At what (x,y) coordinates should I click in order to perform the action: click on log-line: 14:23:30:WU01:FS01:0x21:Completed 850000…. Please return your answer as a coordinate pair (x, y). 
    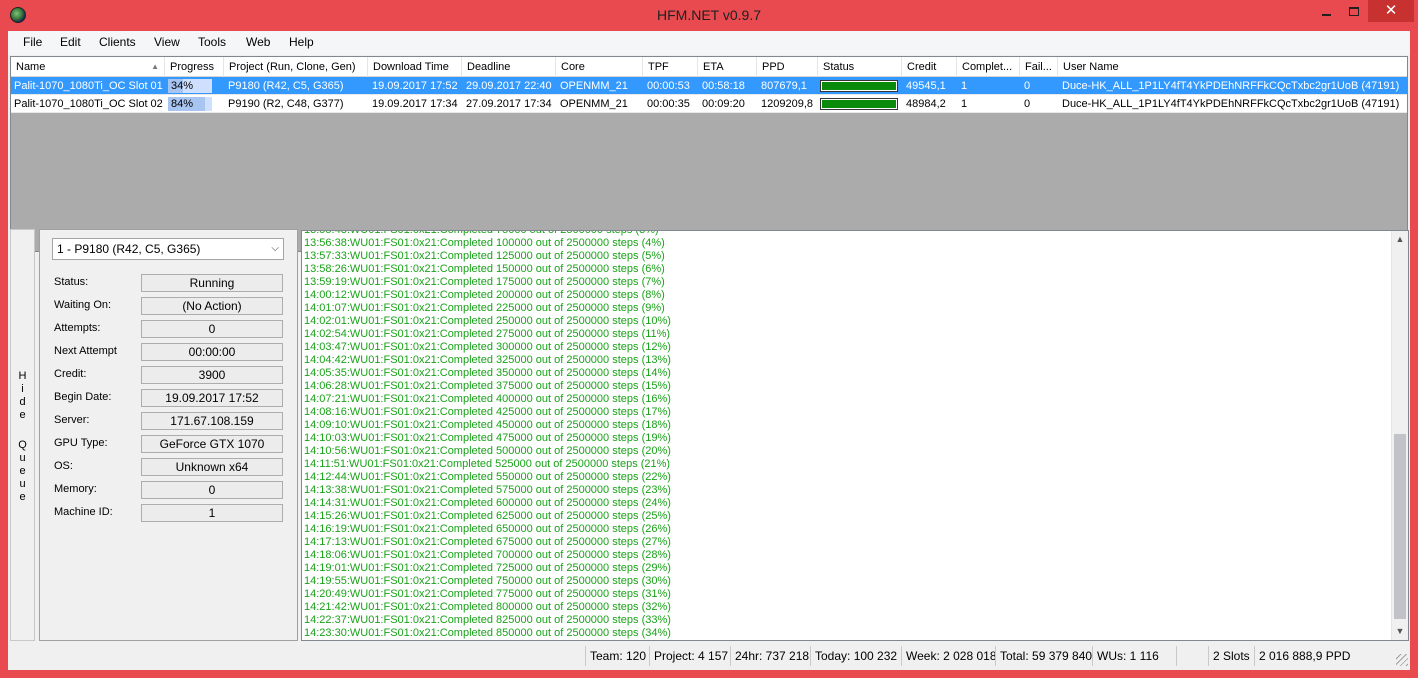
    Looking at the image, I should click on (487, 633).